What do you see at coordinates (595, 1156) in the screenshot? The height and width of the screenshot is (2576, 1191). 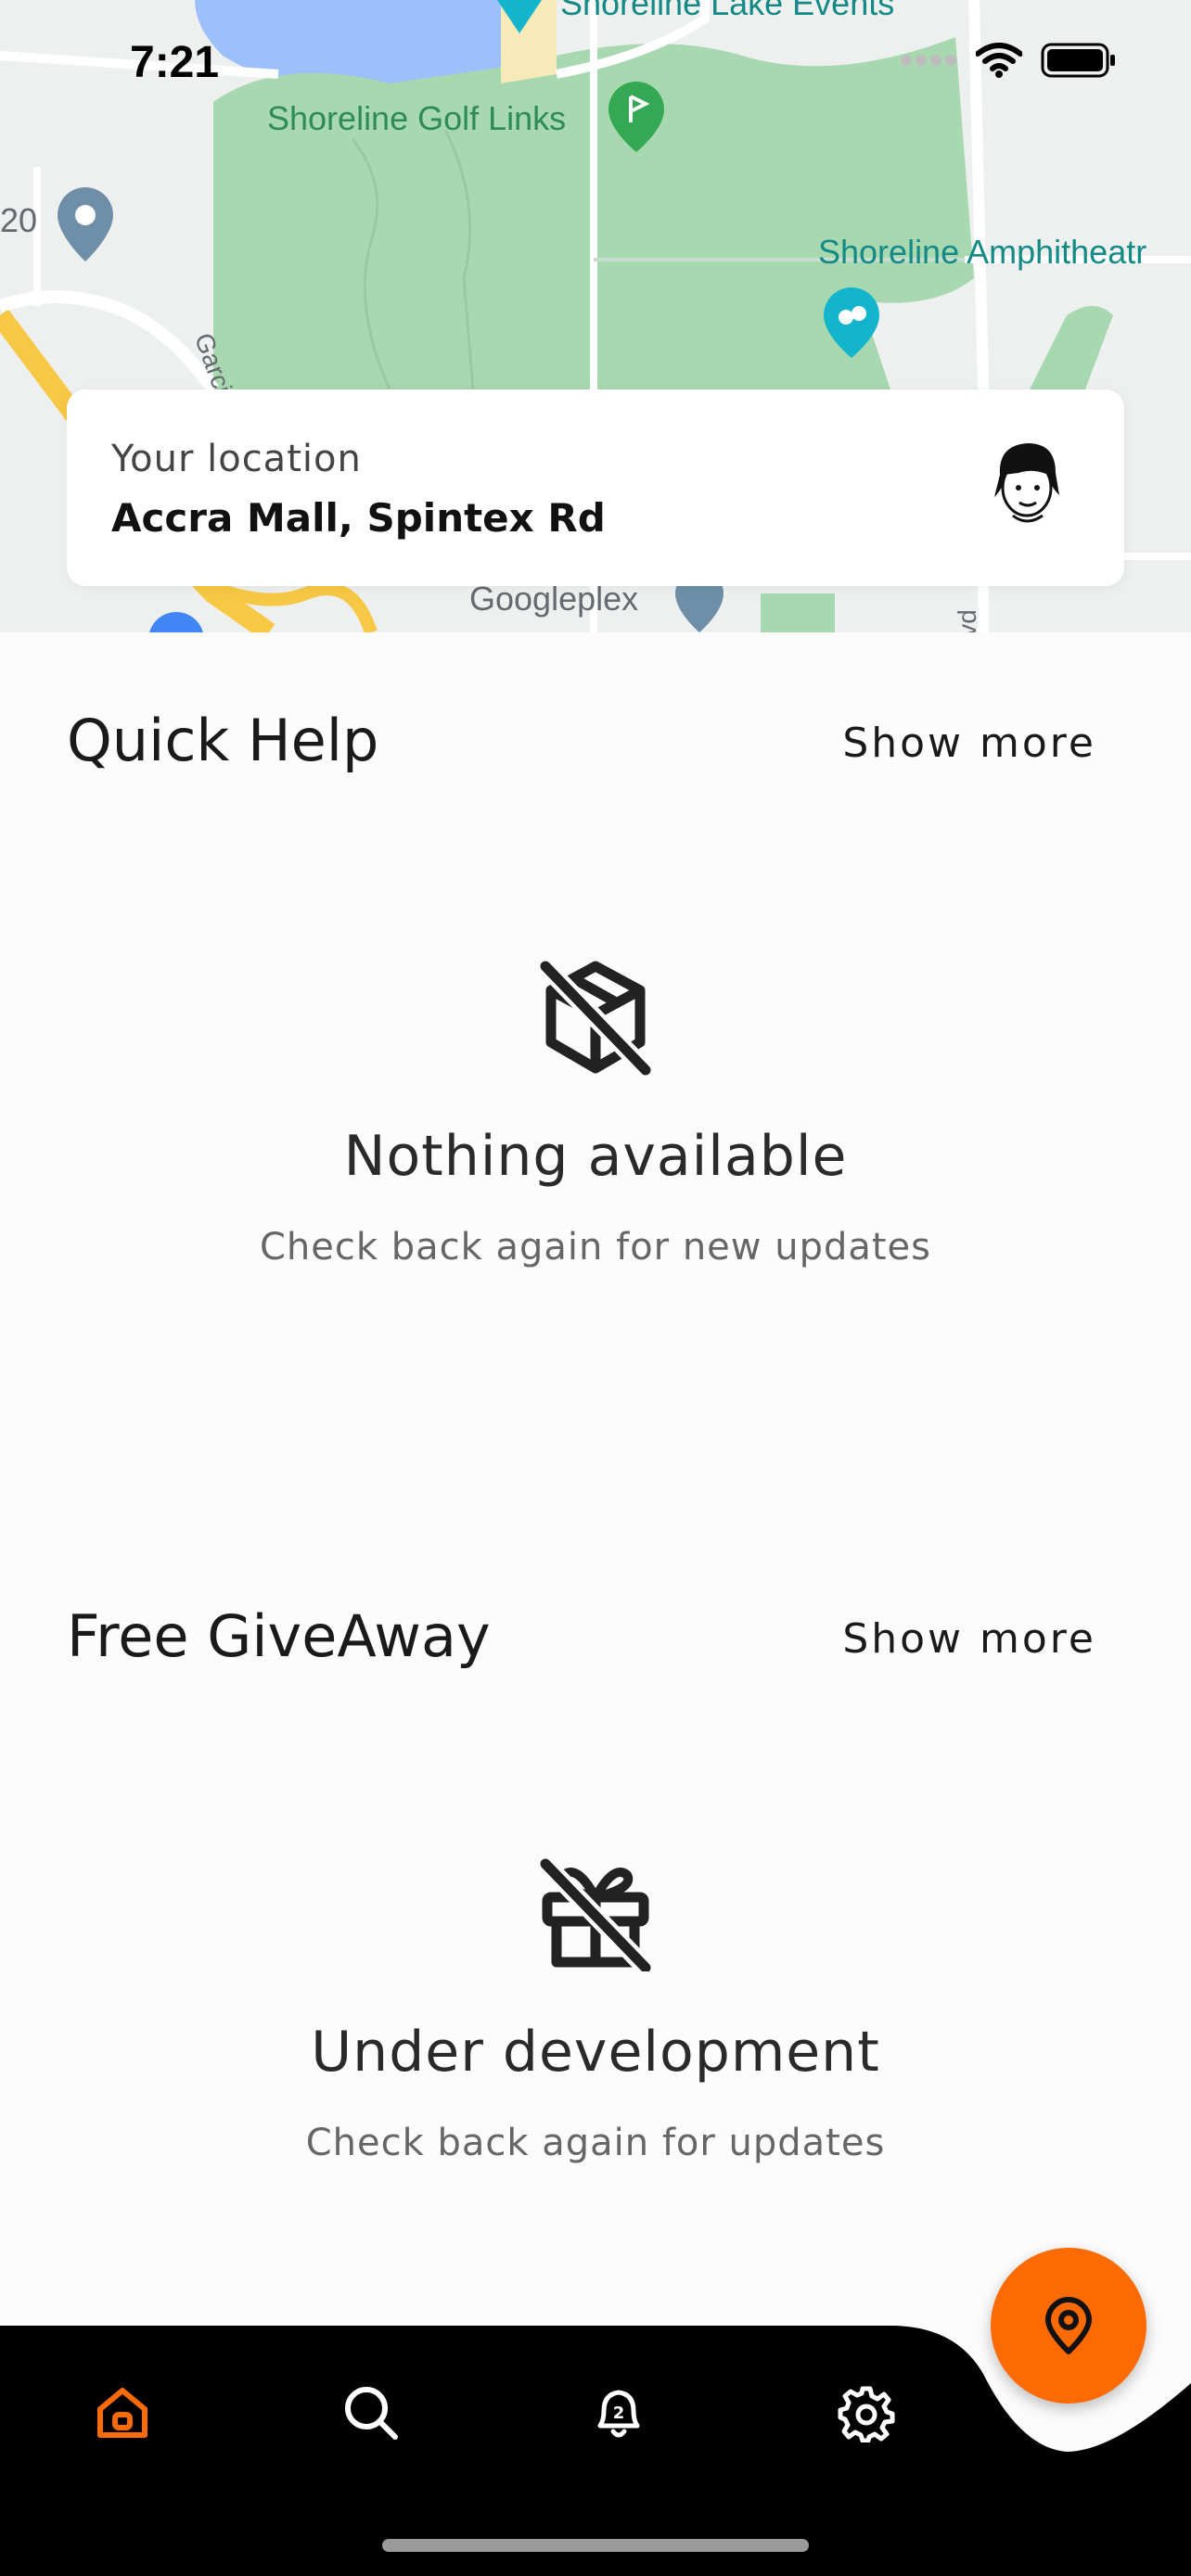 I see `quick-help-empty-title: Nothing available` at bounding box center [595, 1156].